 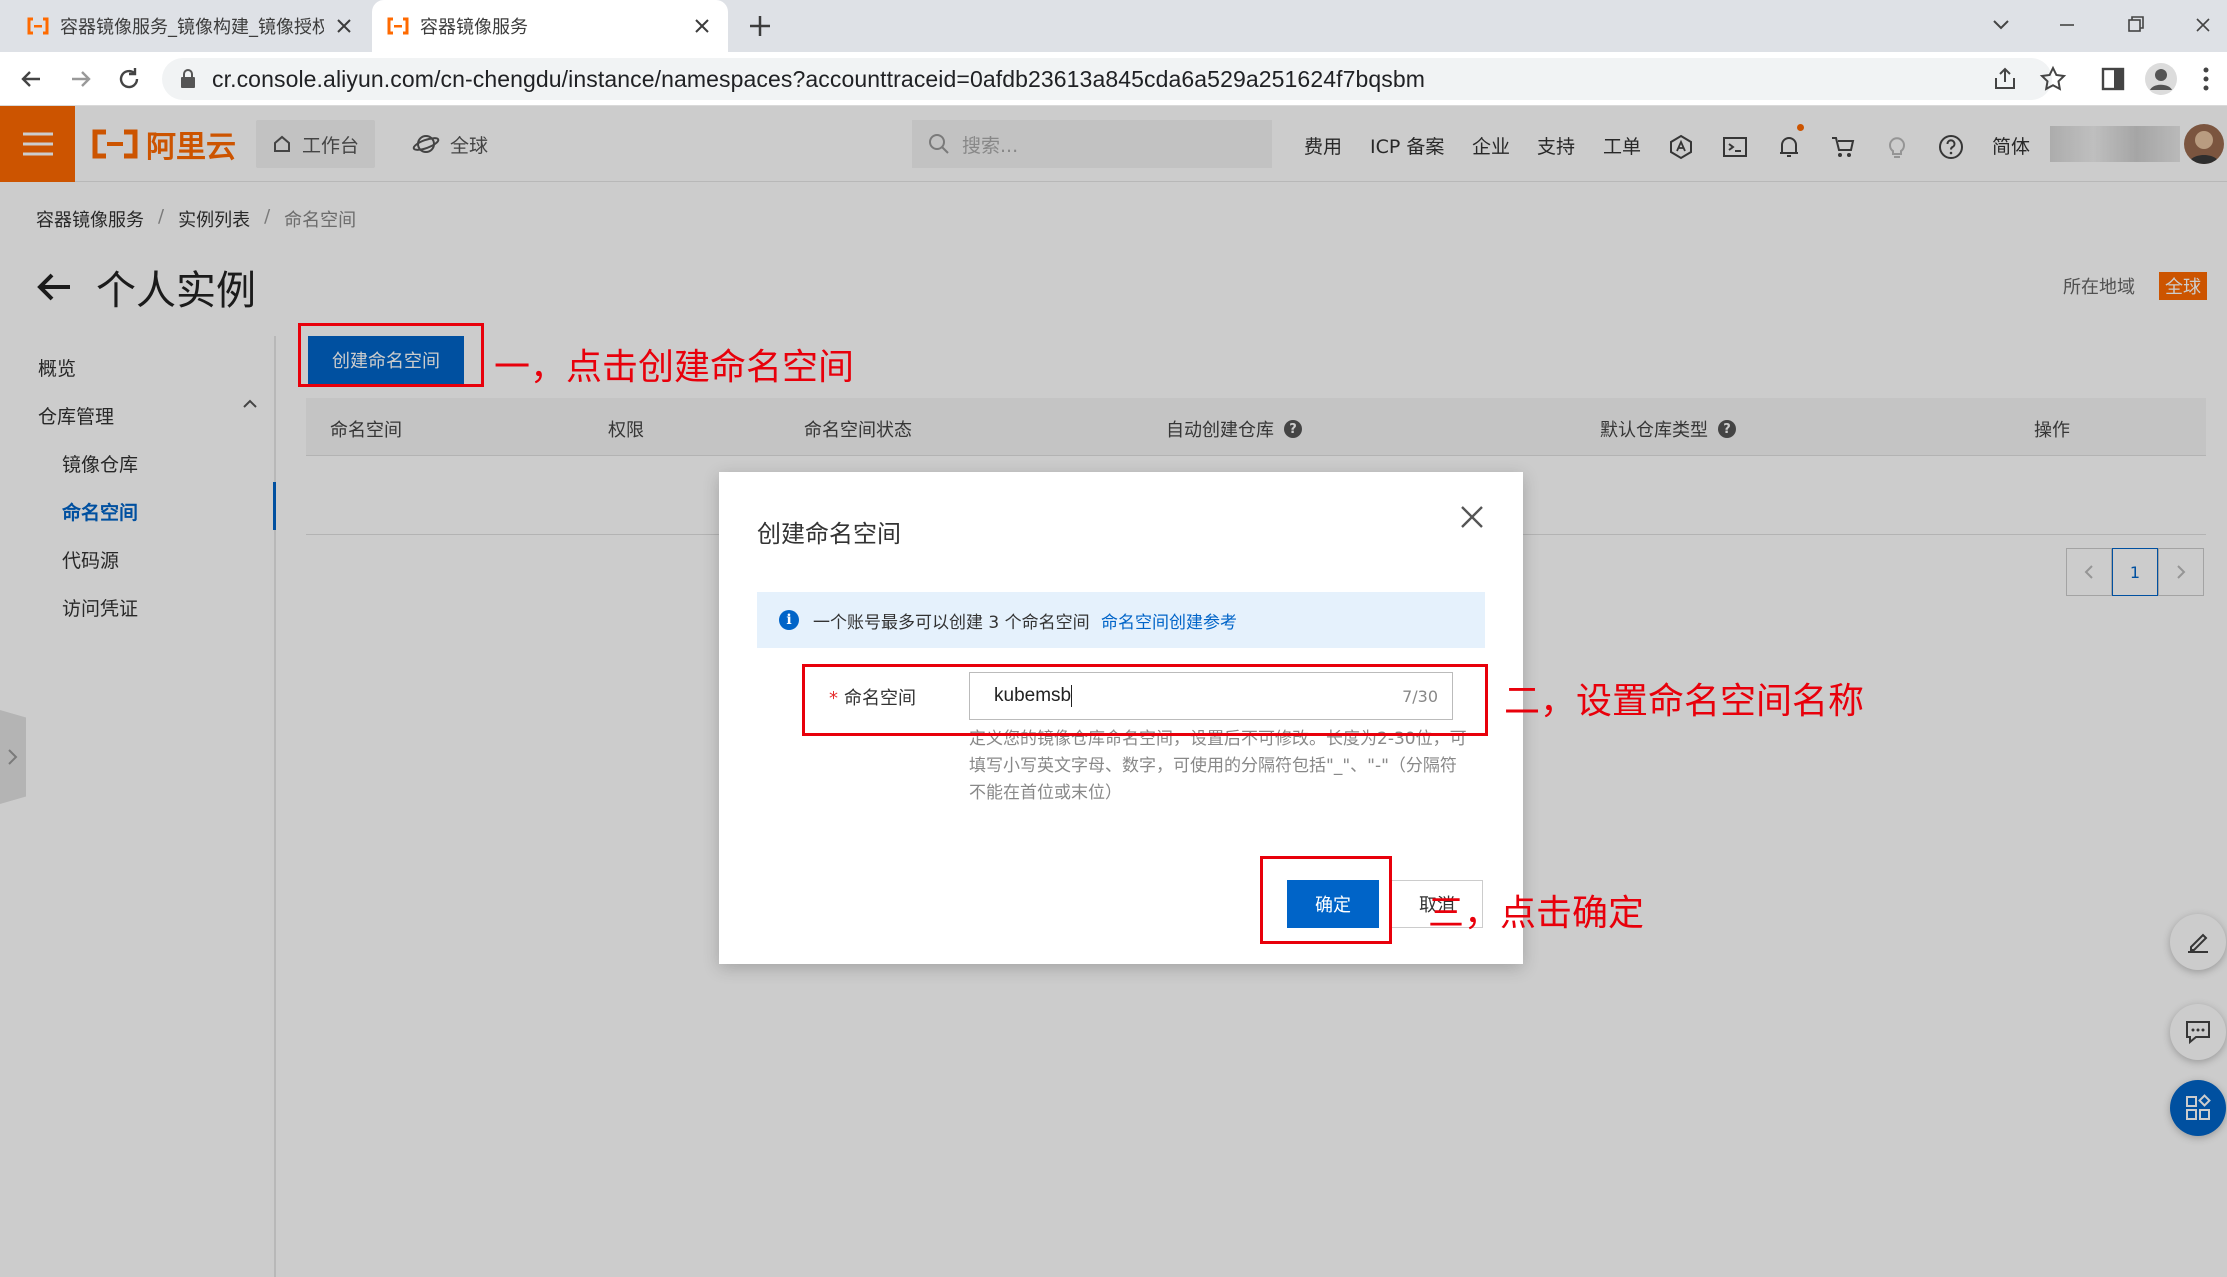 I want to click on notice-text: 一个账号最多可以创建 3 个命名空间, so click(x=951, y=622).